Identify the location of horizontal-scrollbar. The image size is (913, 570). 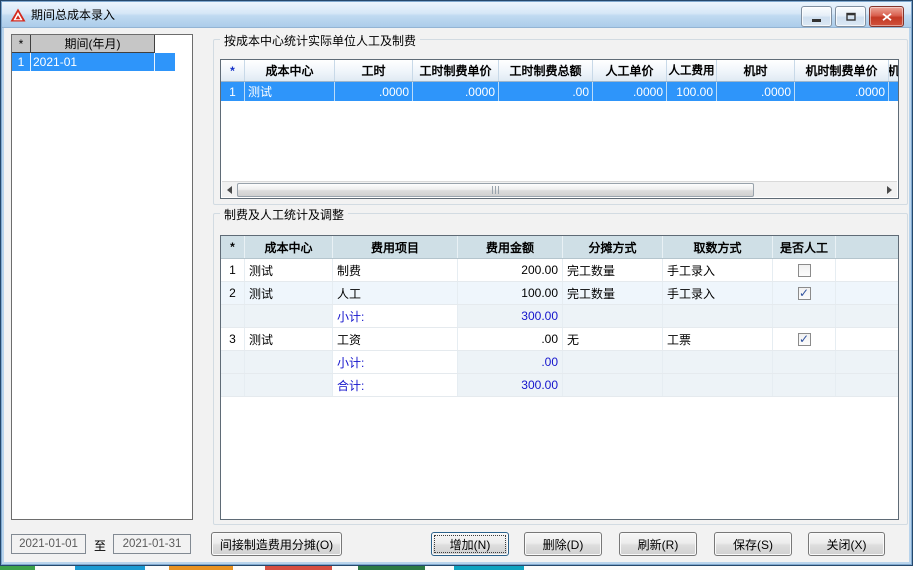
(559, 189).